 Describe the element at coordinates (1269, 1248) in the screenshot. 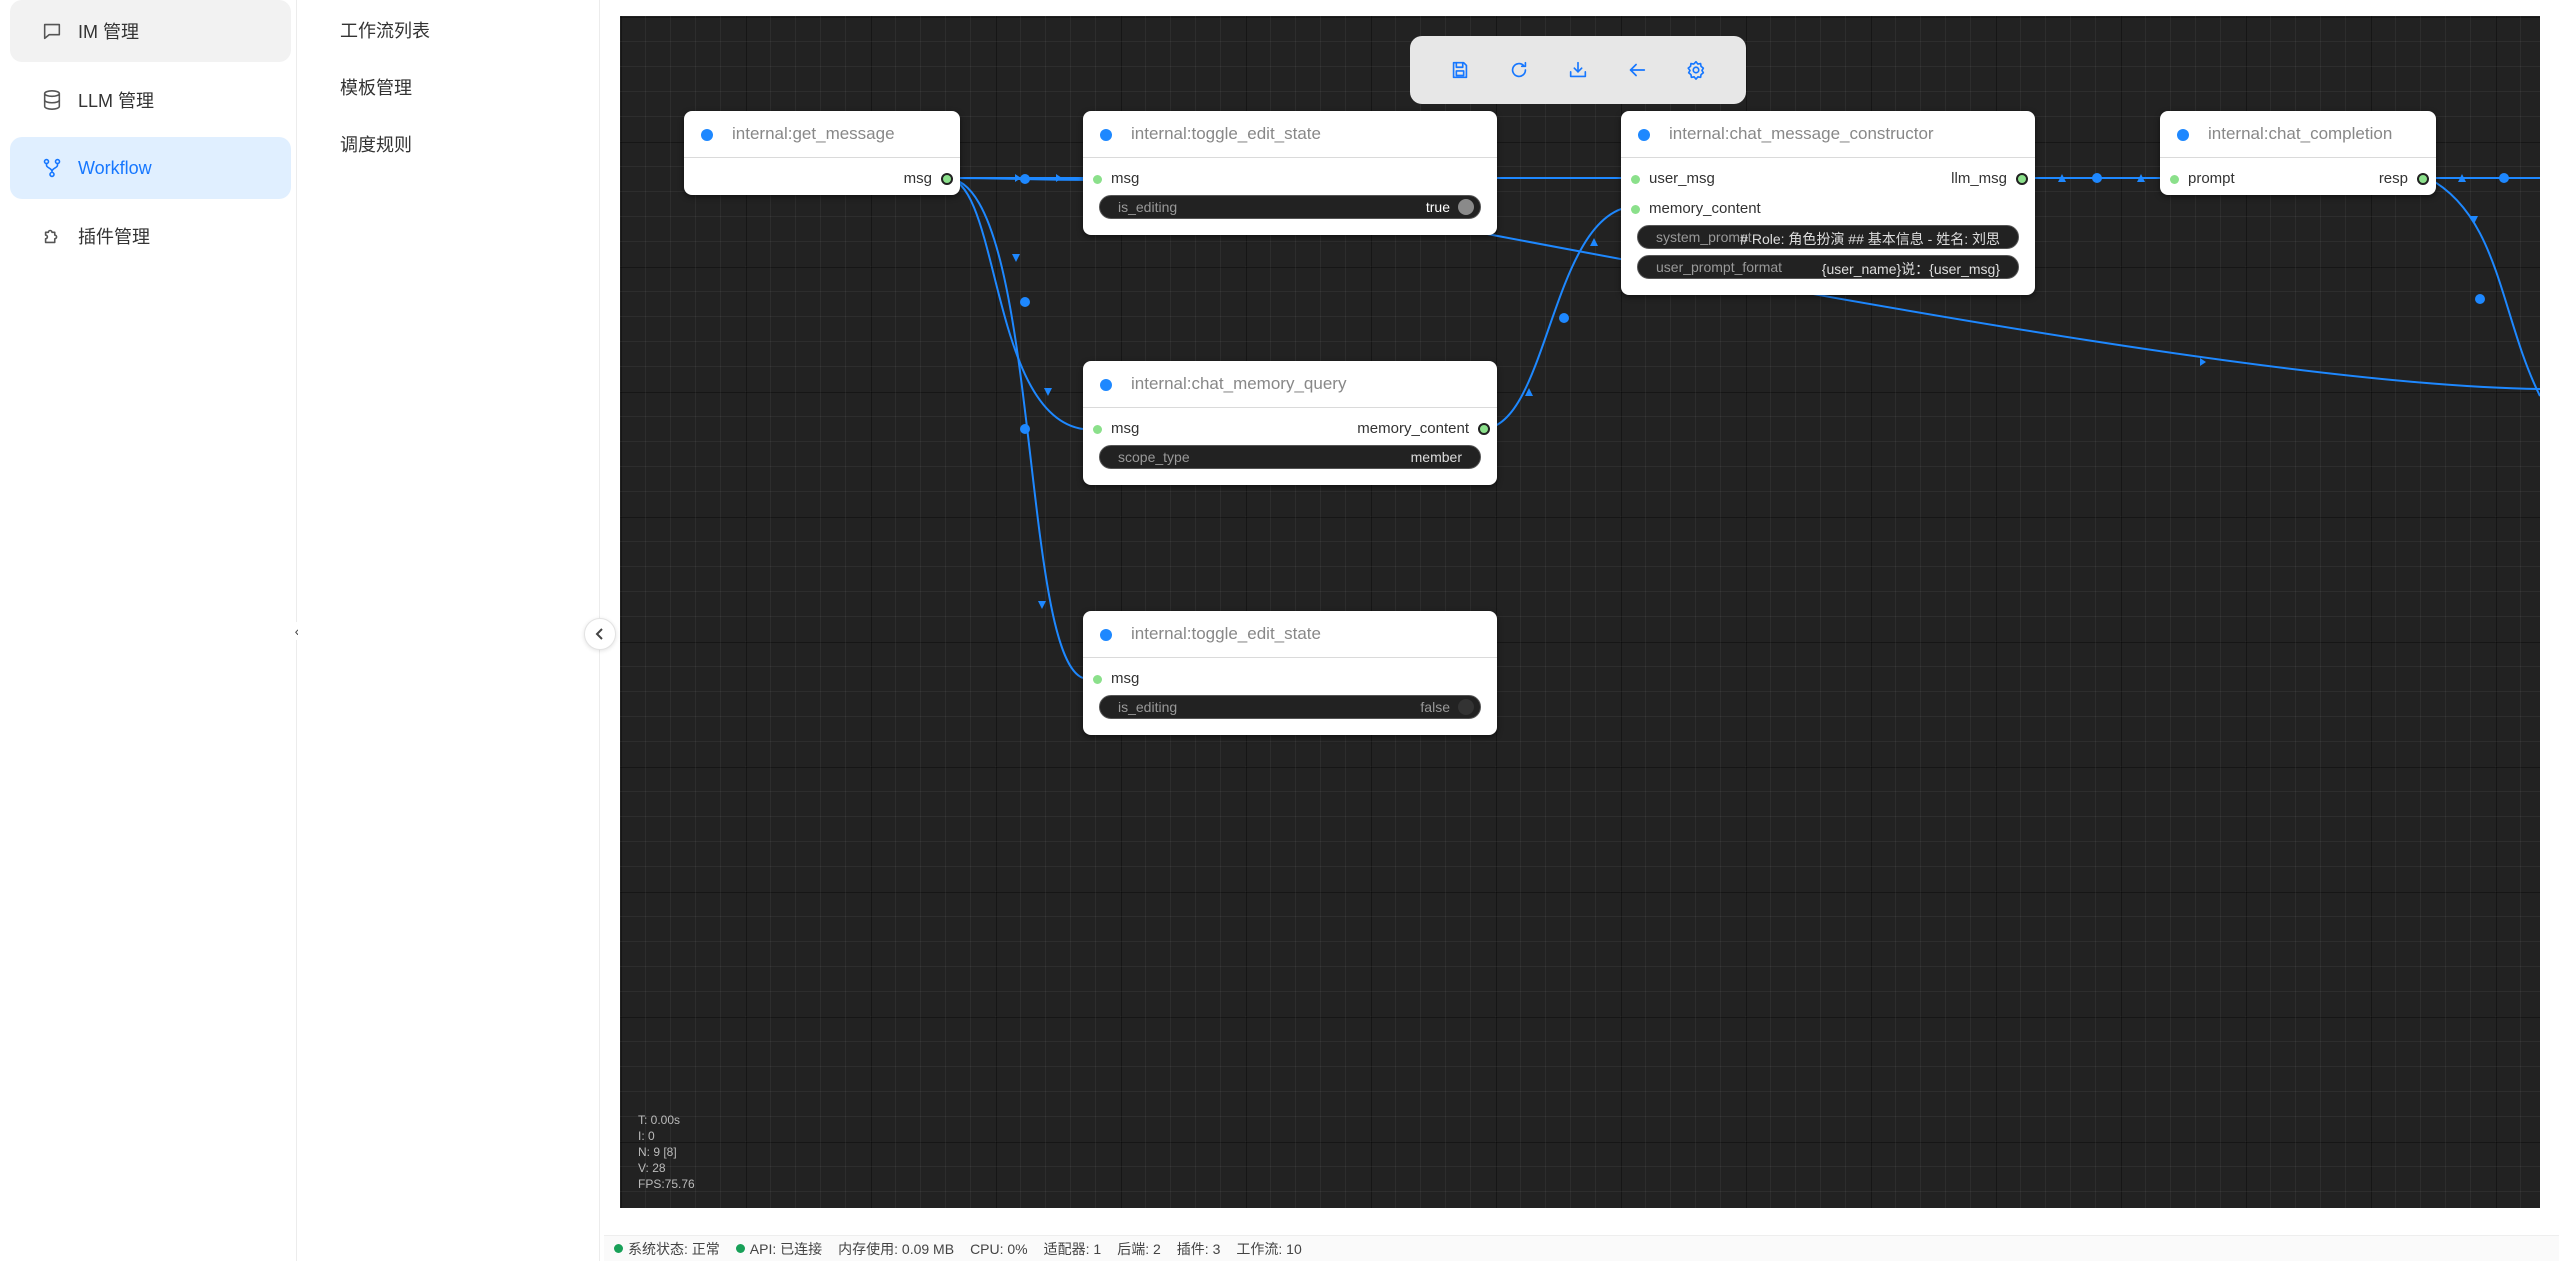

I see `status-workflows: 工作流: 10` at that location.